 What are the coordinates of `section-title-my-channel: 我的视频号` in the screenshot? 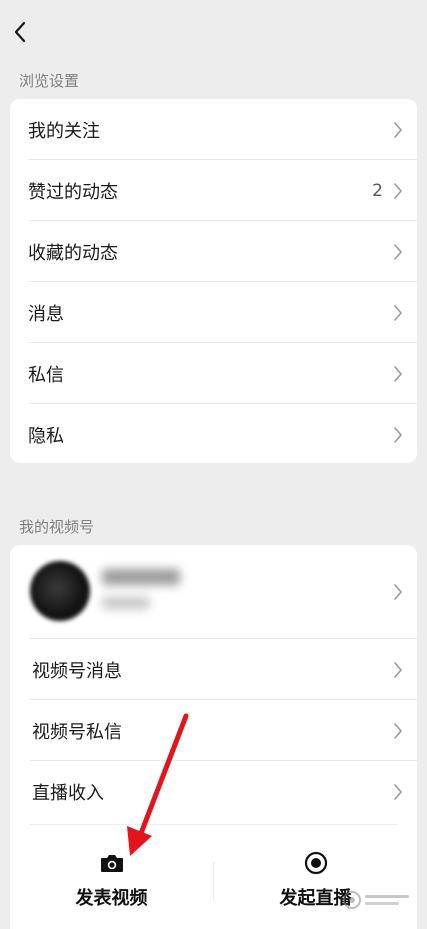 It's located at (57, 527).